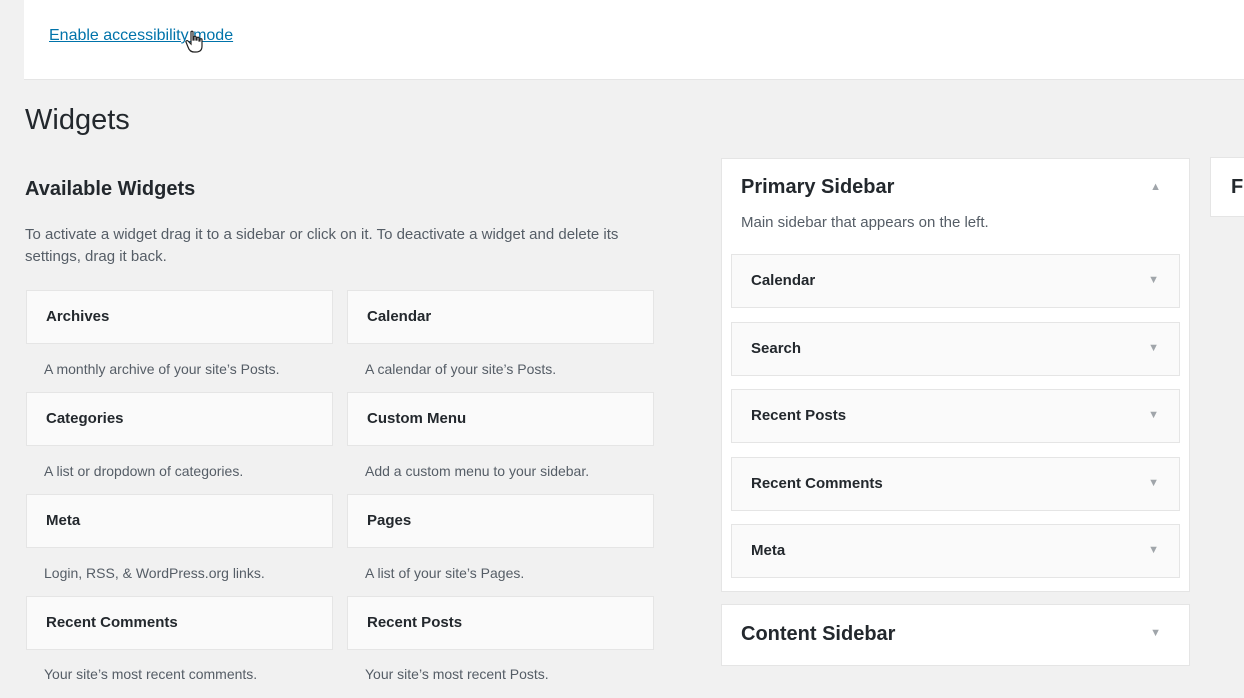 Image resolution: width=1244 pixels, height=698 pixels. I want to click on widget-description: A list or dropdown of categories., so click(144, 471).